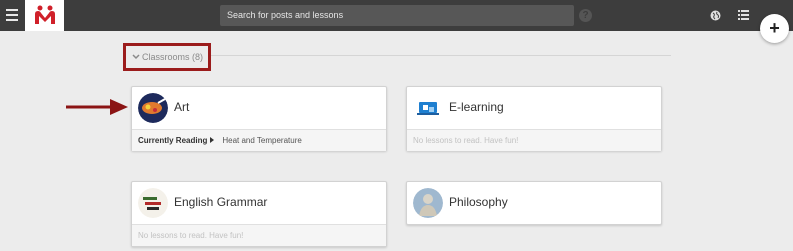 The width and height of the screenshot is (793, 251). What do you see at coordinates (743, 15) in the screenshot?
I see `list-view-icon` at bounding box center [743, 15].